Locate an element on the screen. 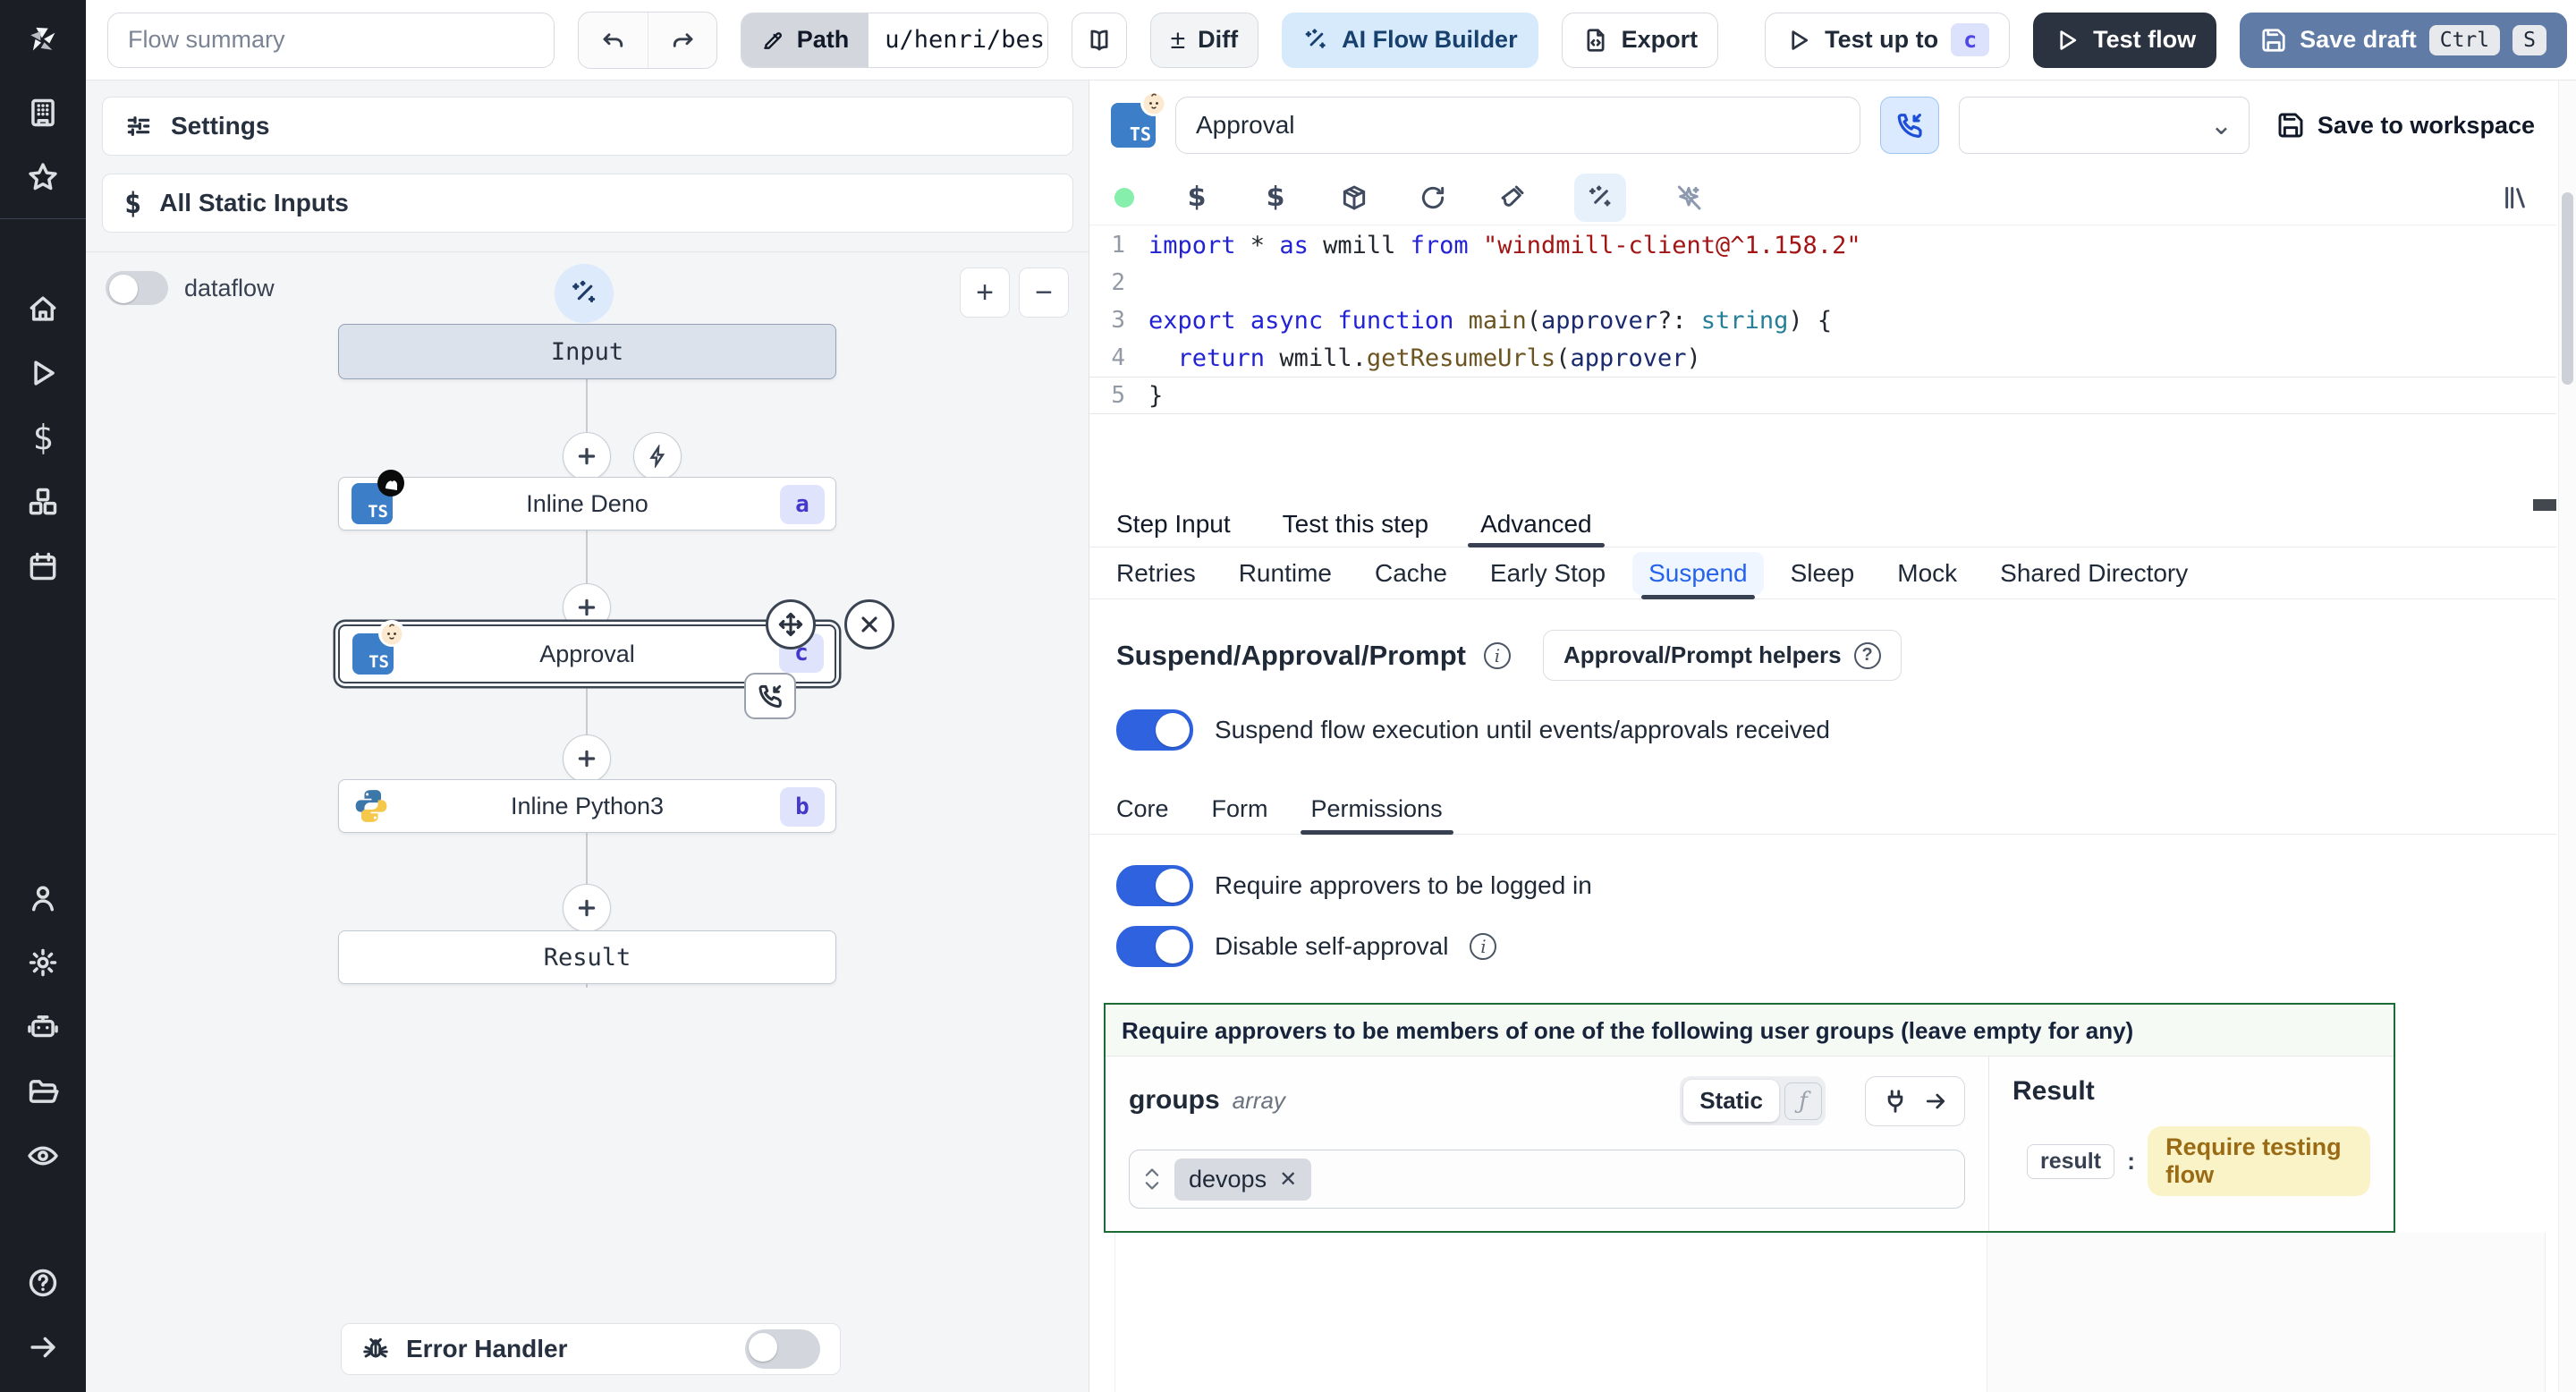 The height and width of the screenshot is (1392, 2576). docs-book-button is located at coordinates (1099, 40).